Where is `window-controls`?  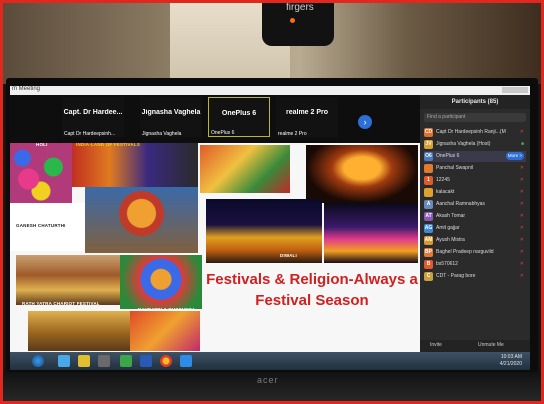
window-controls is located at coordinates (515, 90).